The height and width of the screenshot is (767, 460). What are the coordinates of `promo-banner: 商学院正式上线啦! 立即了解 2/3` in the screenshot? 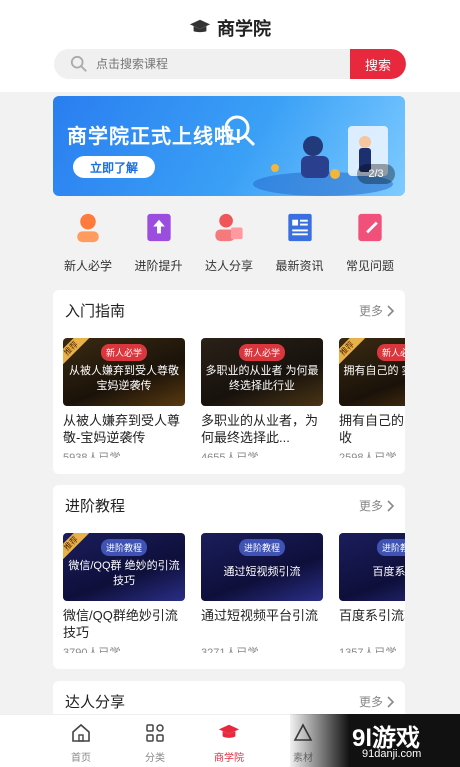 It's located at (229, 146).